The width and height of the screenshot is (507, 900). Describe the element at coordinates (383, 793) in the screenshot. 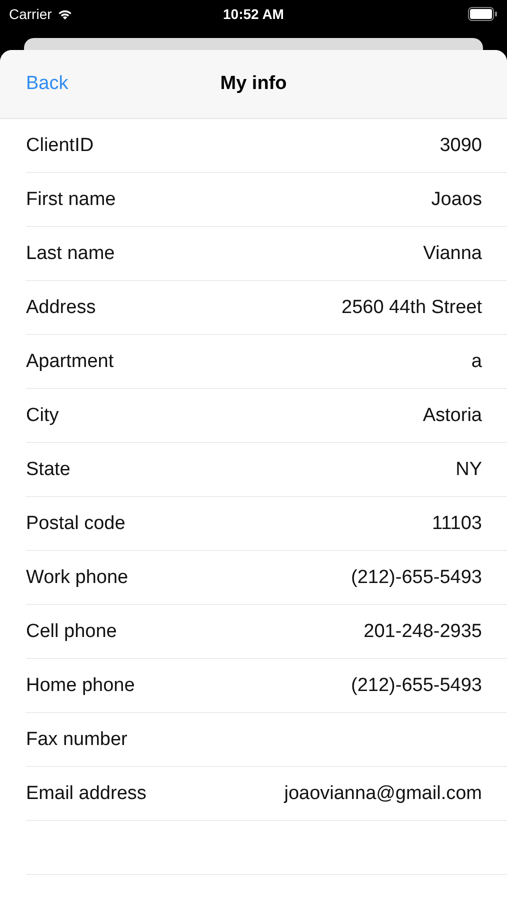

I see `field-value: joaovianna@gmail.com` at that location.